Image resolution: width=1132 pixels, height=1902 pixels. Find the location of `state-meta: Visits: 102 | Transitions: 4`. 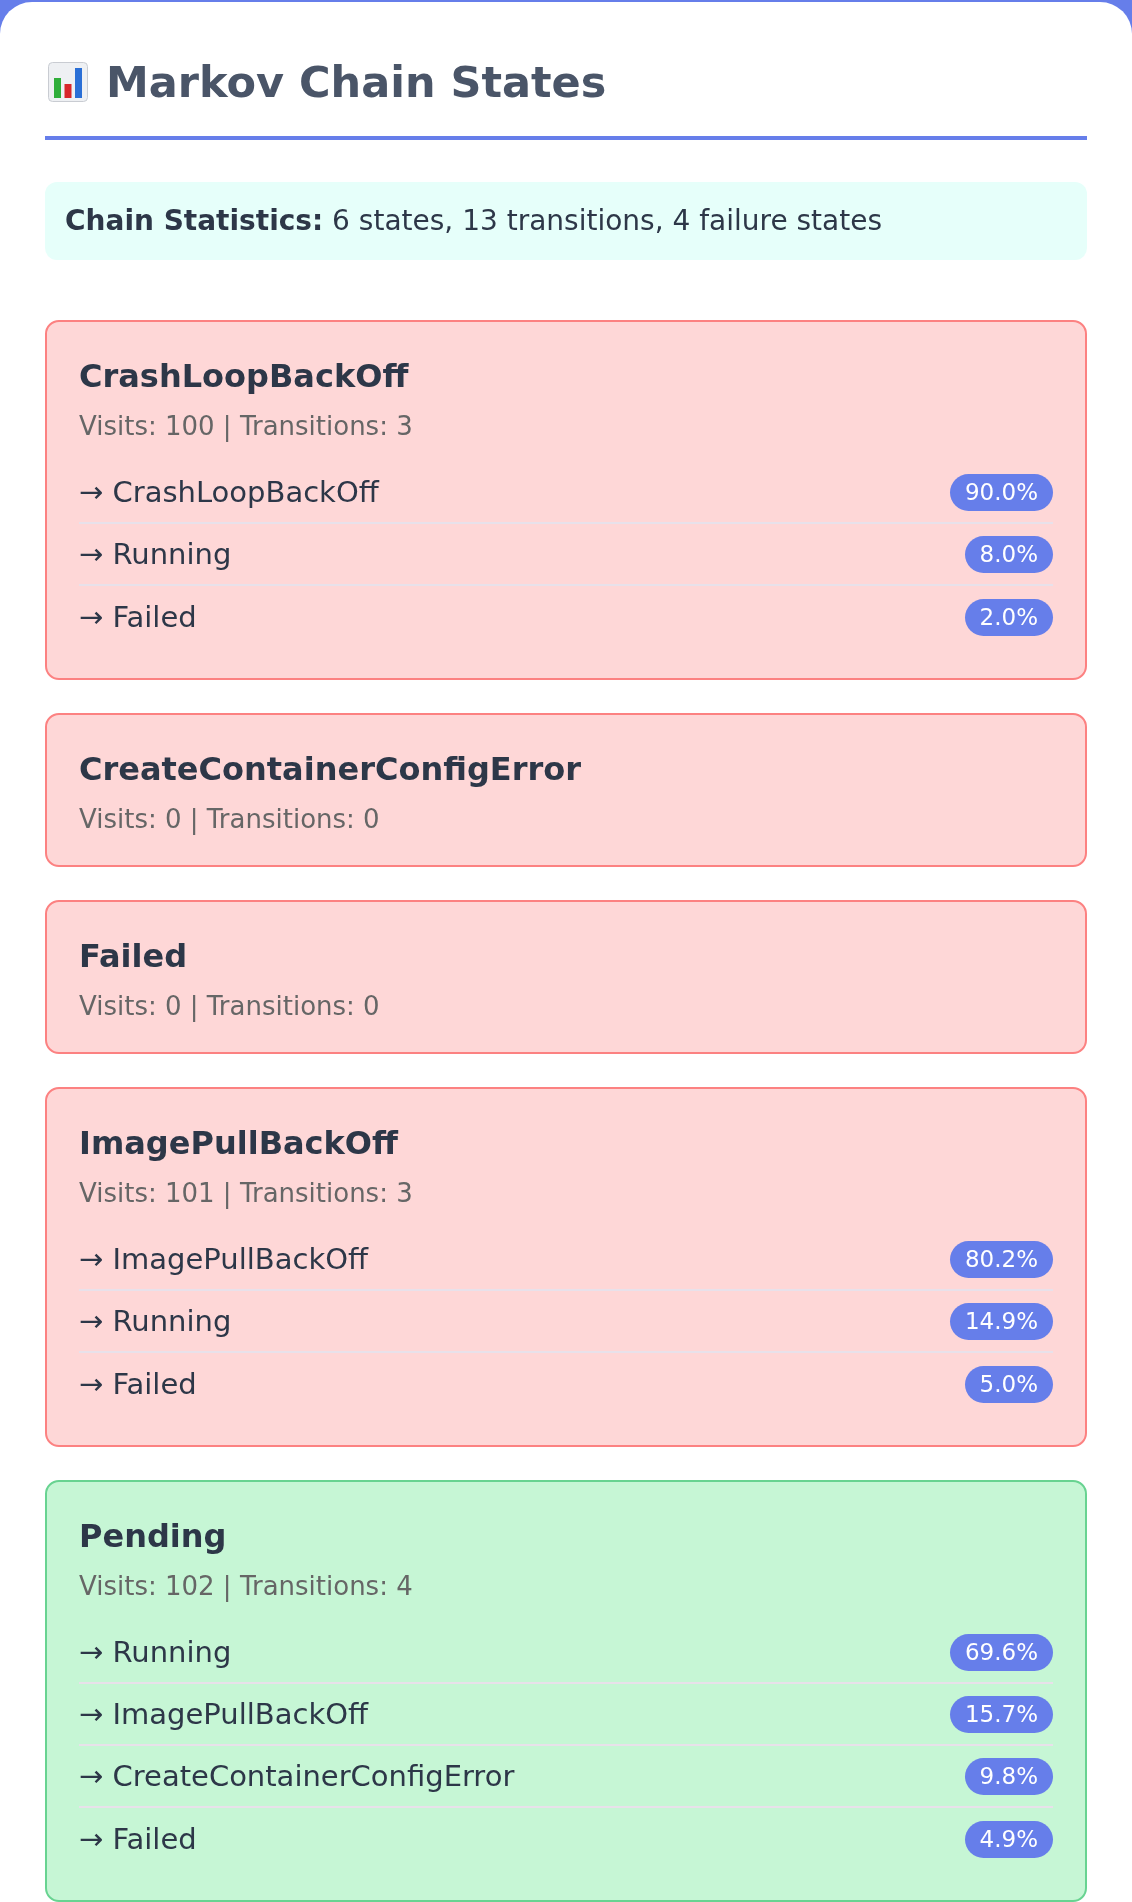

state-meta: Visits: 102 | Transitions: 4 is located at coordinates (246, 1586).